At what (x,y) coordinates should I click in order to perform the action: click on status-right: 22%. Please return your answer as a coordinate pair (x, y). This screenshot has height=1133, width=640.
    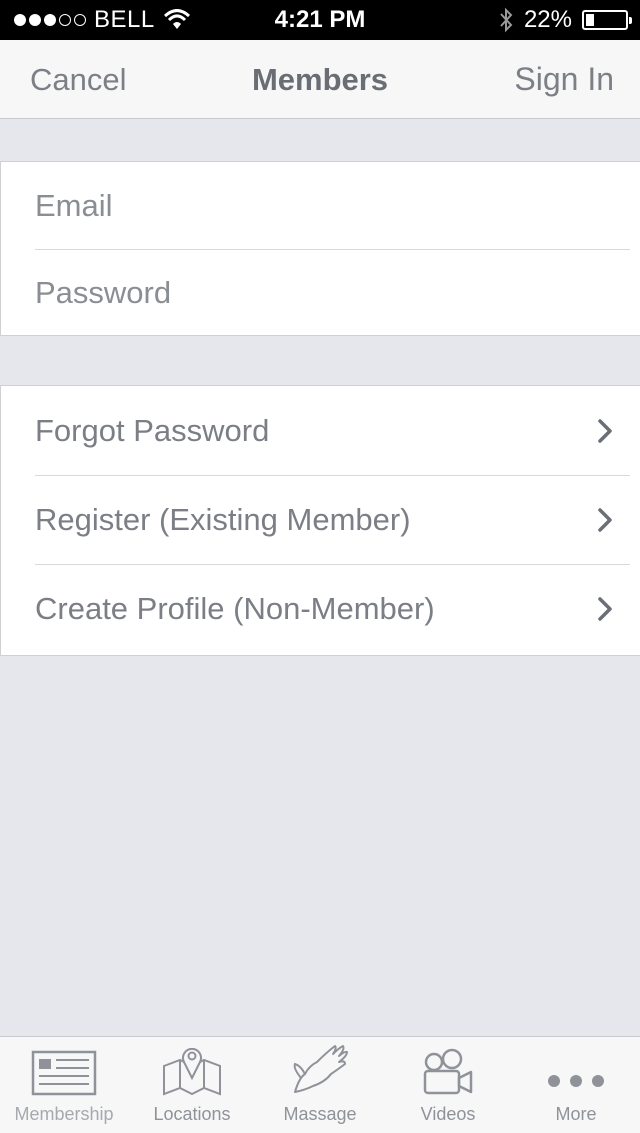
    Looking at the image, I should click on (565, 20).